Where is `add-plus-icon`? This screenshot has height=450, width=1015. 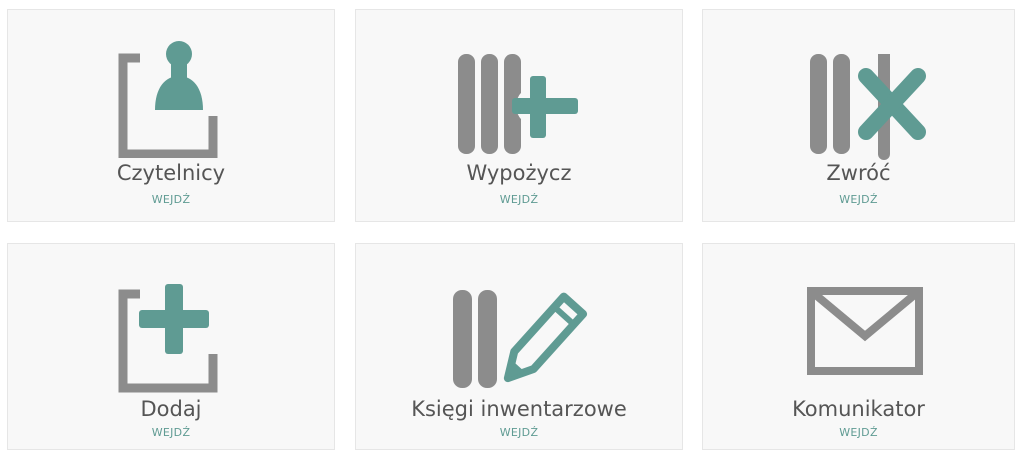 add-plus-icon is located at coordinates (168, 338).